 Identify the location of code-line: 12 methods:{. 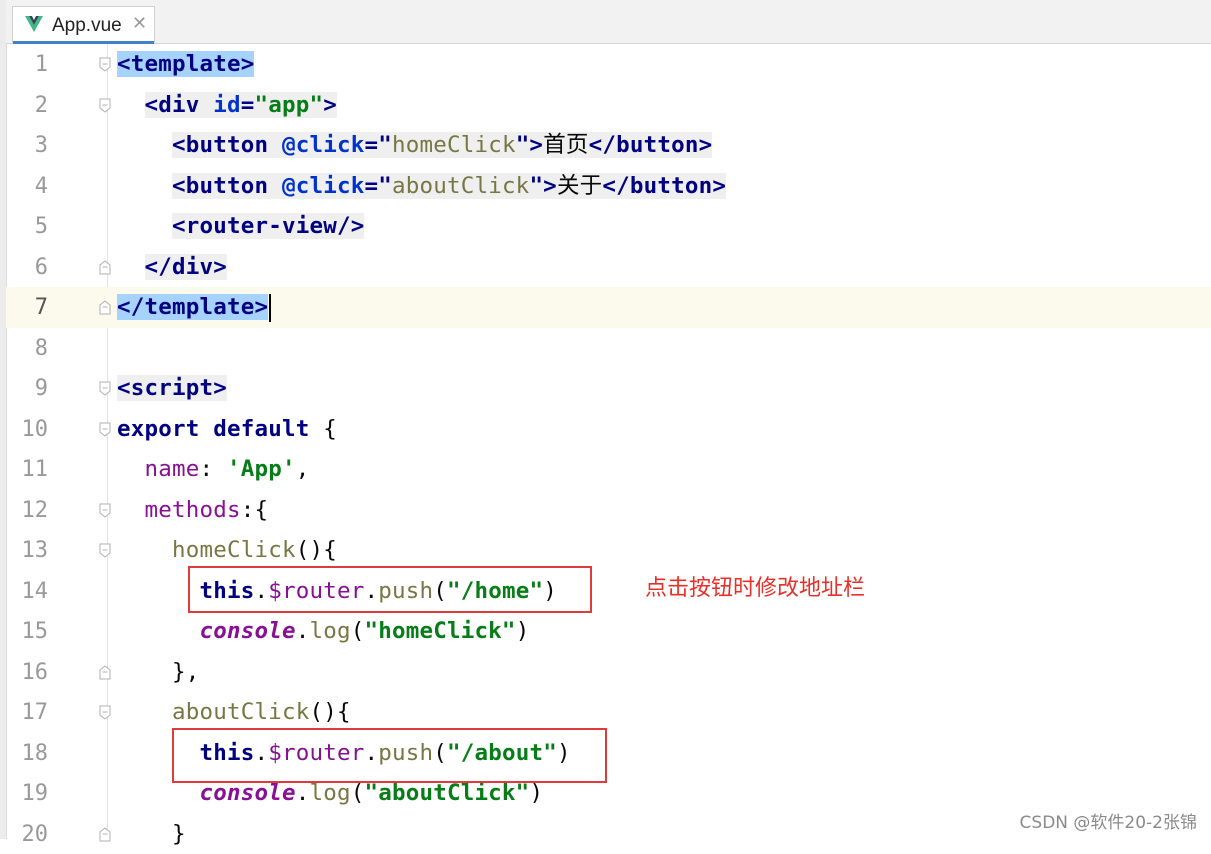
(608, 510).